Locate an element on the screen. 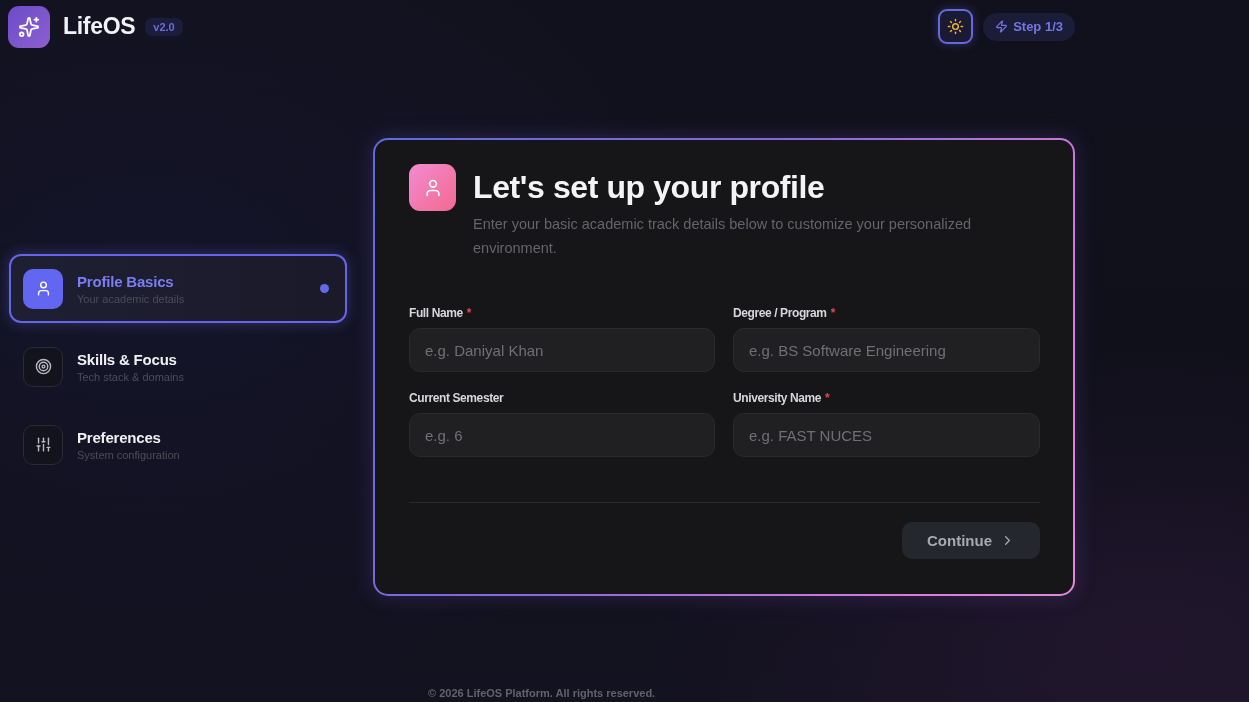 This screenshot has width=1249, height=702. step-counter: Step 1/3 is located at coordinates (1038, 26).